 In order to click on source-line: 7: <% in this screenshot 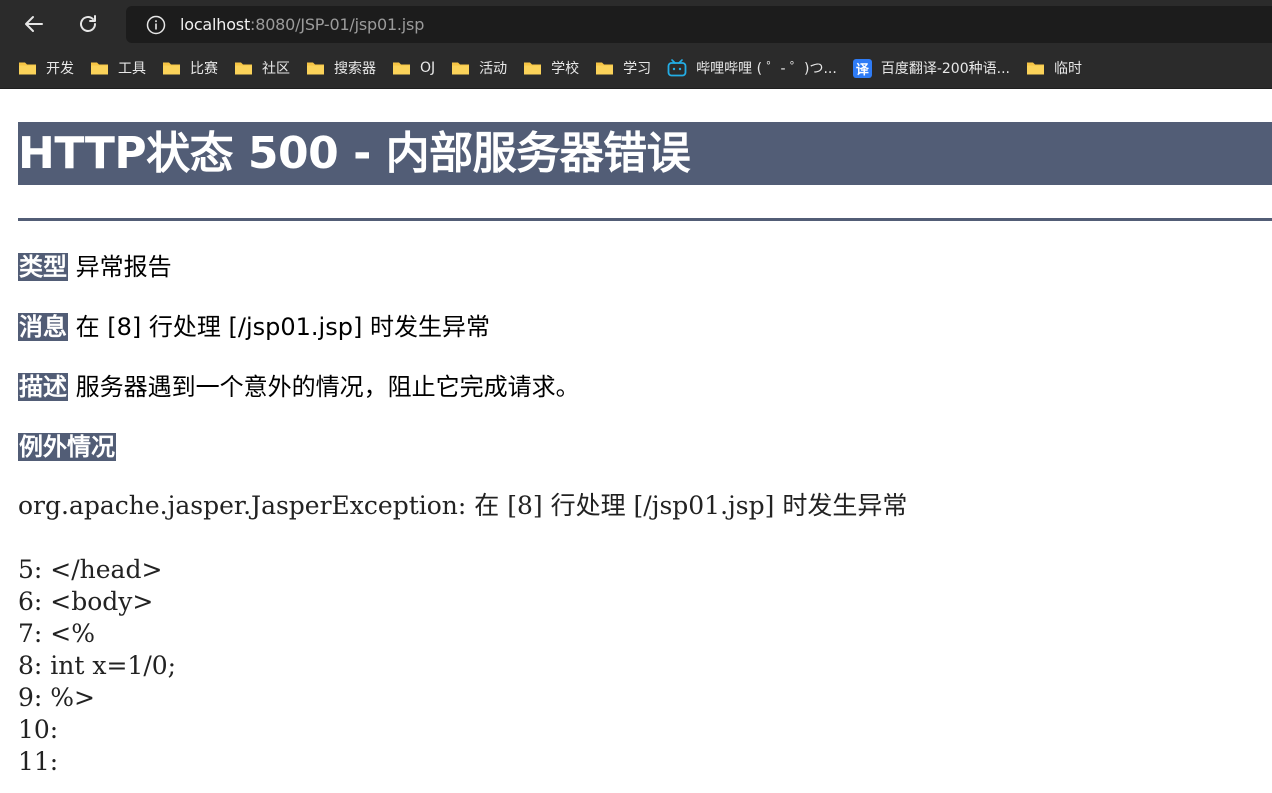, I will do `click(56, 633)`.